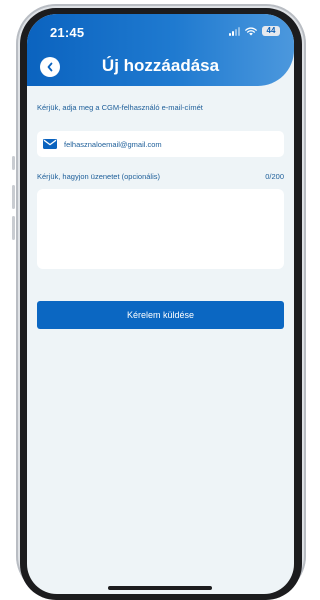 The image size is (320, 600). I want to click on side-button, so click(13, 163).